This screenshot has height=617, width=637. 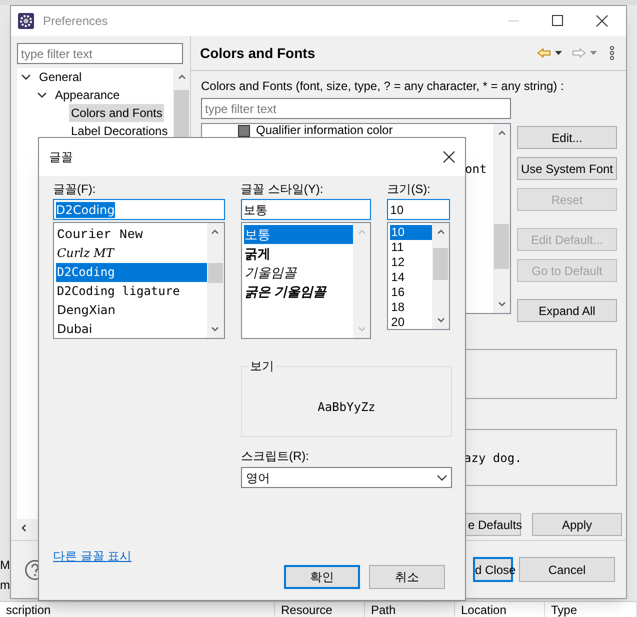 I want to click on column-header: scription, so click(x=137, y=609).